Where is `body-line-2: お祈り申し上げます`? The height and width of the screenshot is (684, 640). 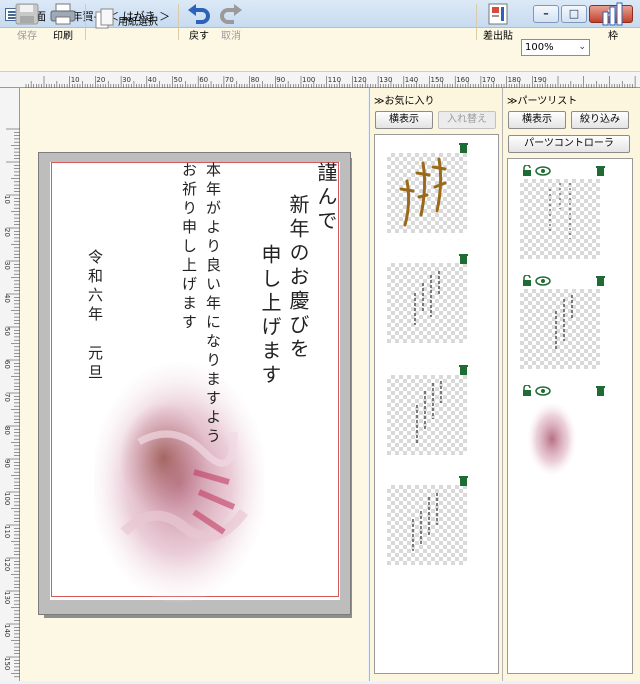
body-line-2: お祈り申し上げます is located at coordinates (189, 247).